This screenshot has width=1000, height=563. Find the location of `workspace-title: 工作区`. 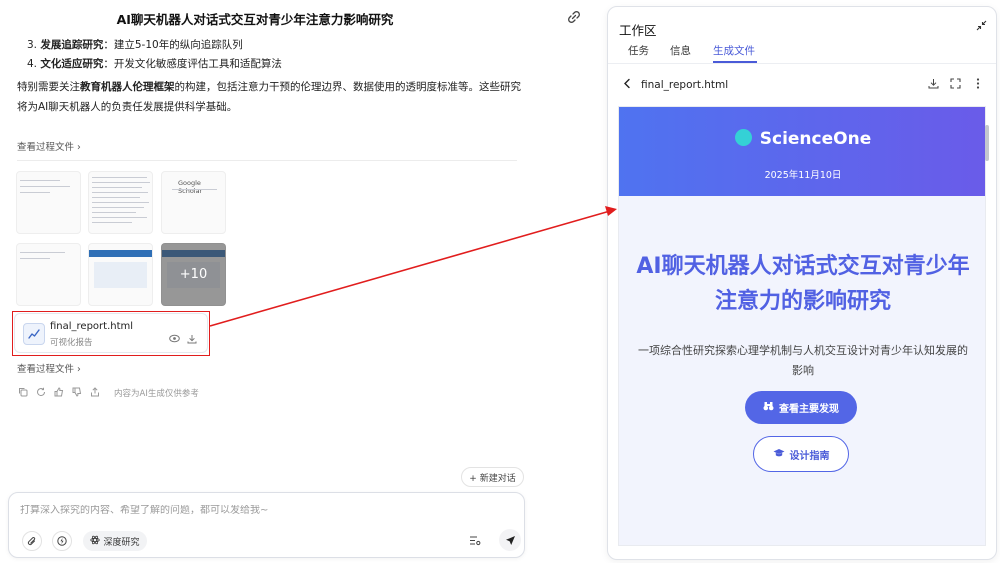

workspace-title: 工作区 is located at coordinates (638, 30).